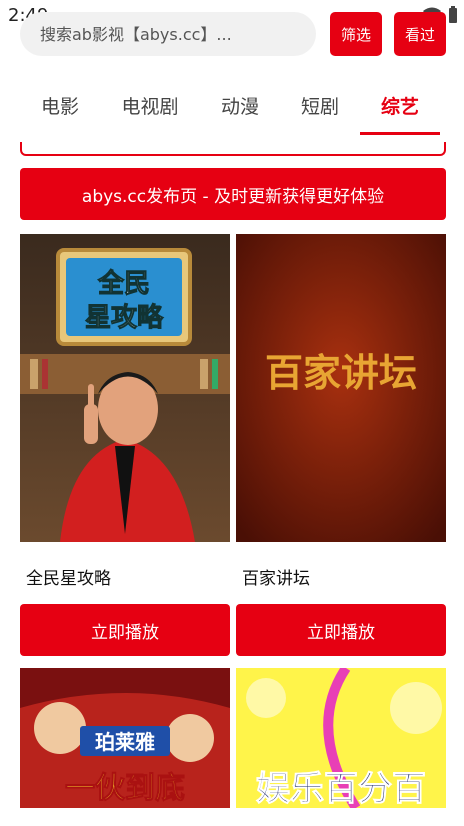 The height and width of the screenshot is (826, 464). What do you see at coordinates (356, 34) in the screenshot?
I see `filter-button: 筛选` at bounding box center [356, 34].